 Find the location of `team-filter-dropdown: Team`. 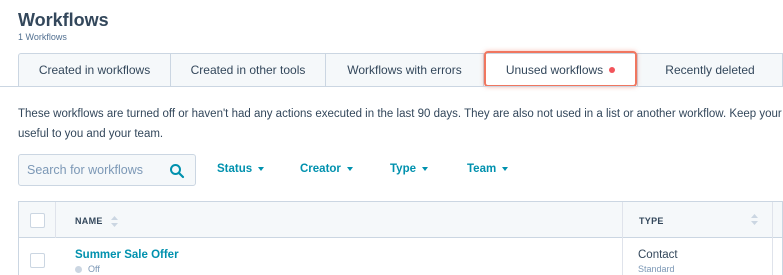

team-filter-dropdown: Team is located at coordinates (488, 169).